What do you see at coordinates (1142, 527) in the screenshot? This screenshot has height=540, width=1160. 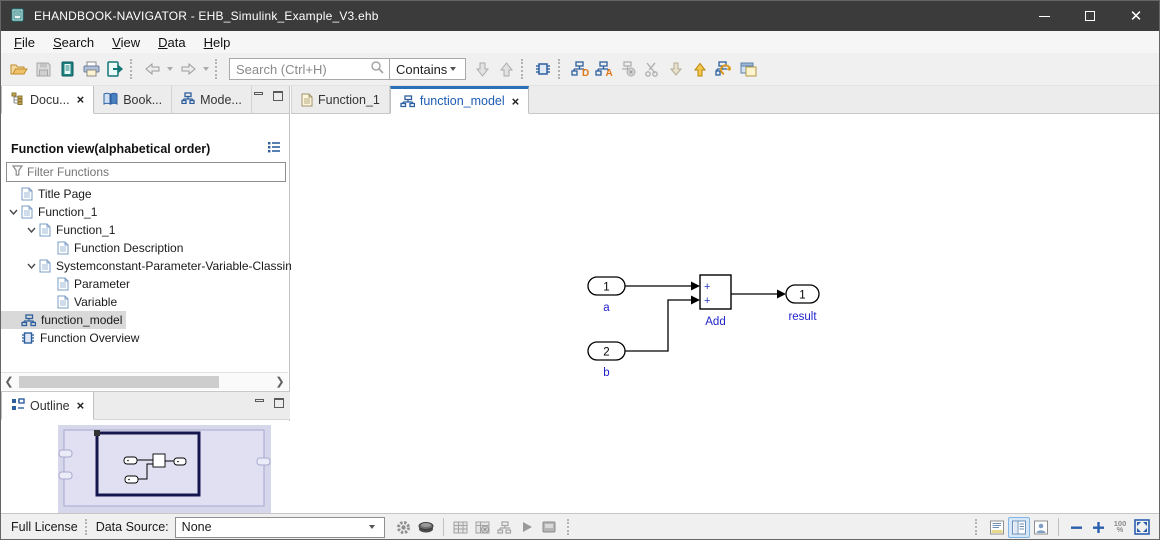 I see `fit-to-screen-icon` at bounding box center [1142, 527].